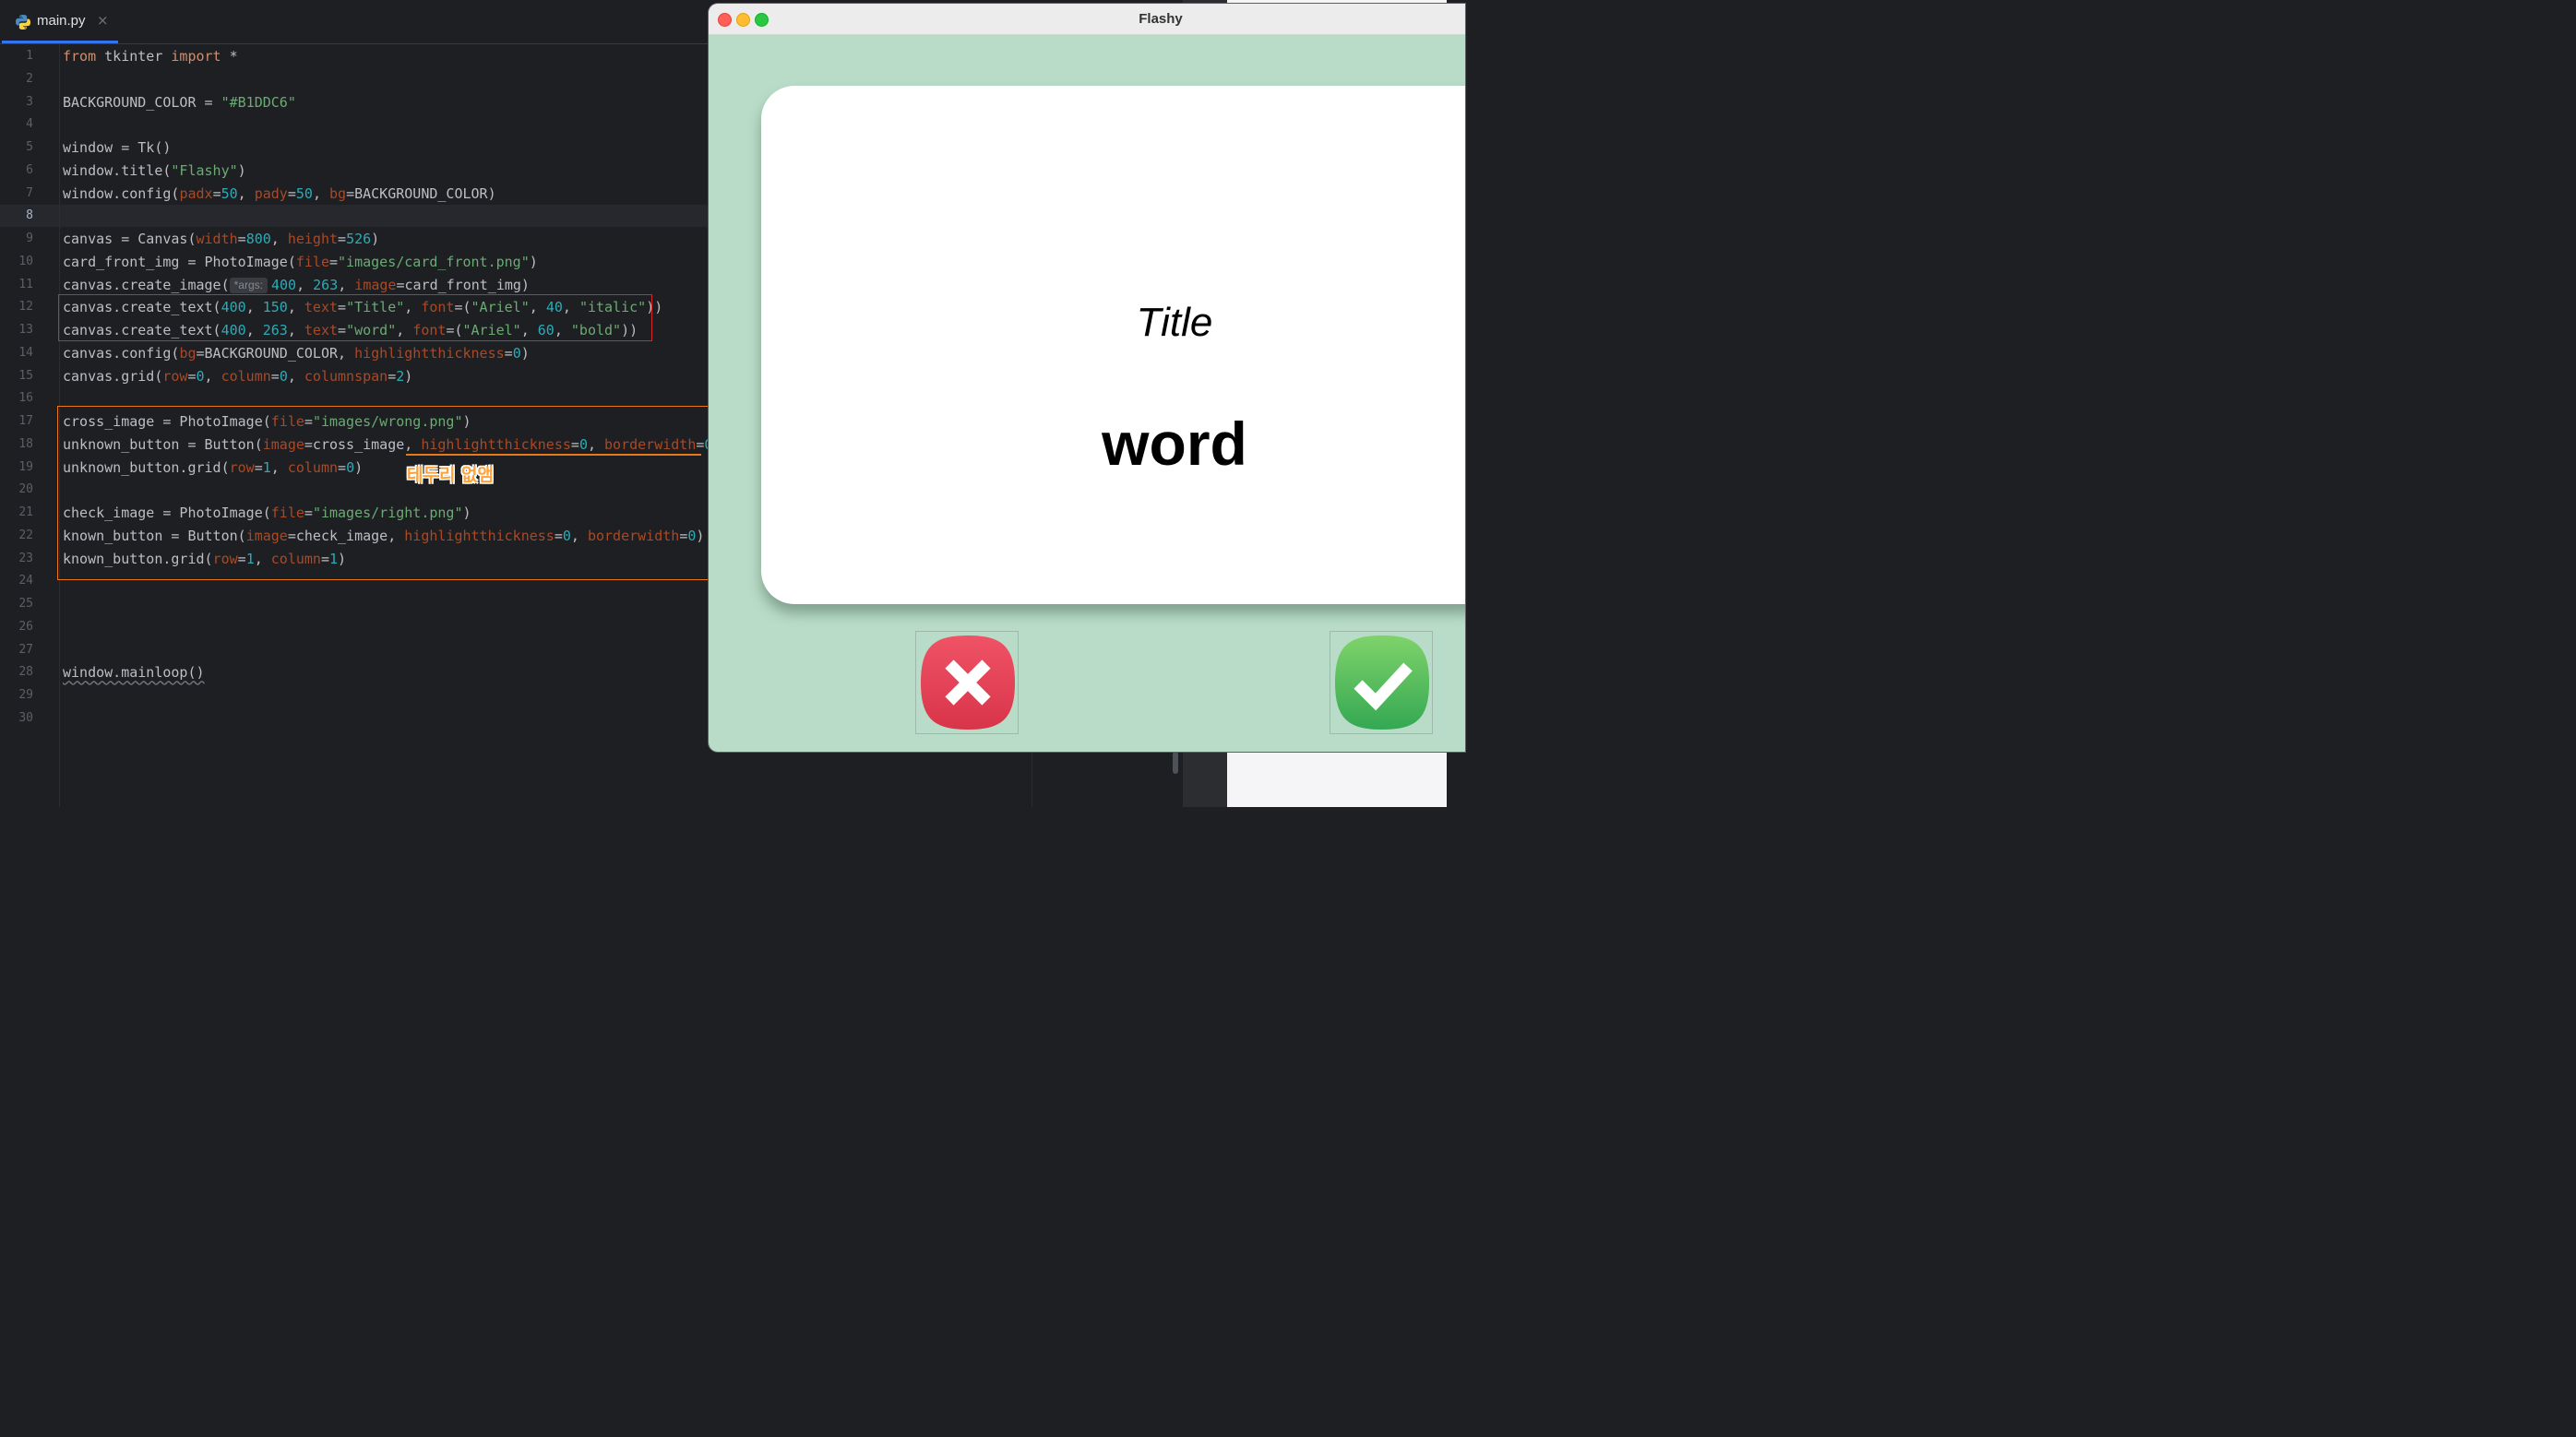  I want to click on line-number: 24, so click(25, 581).